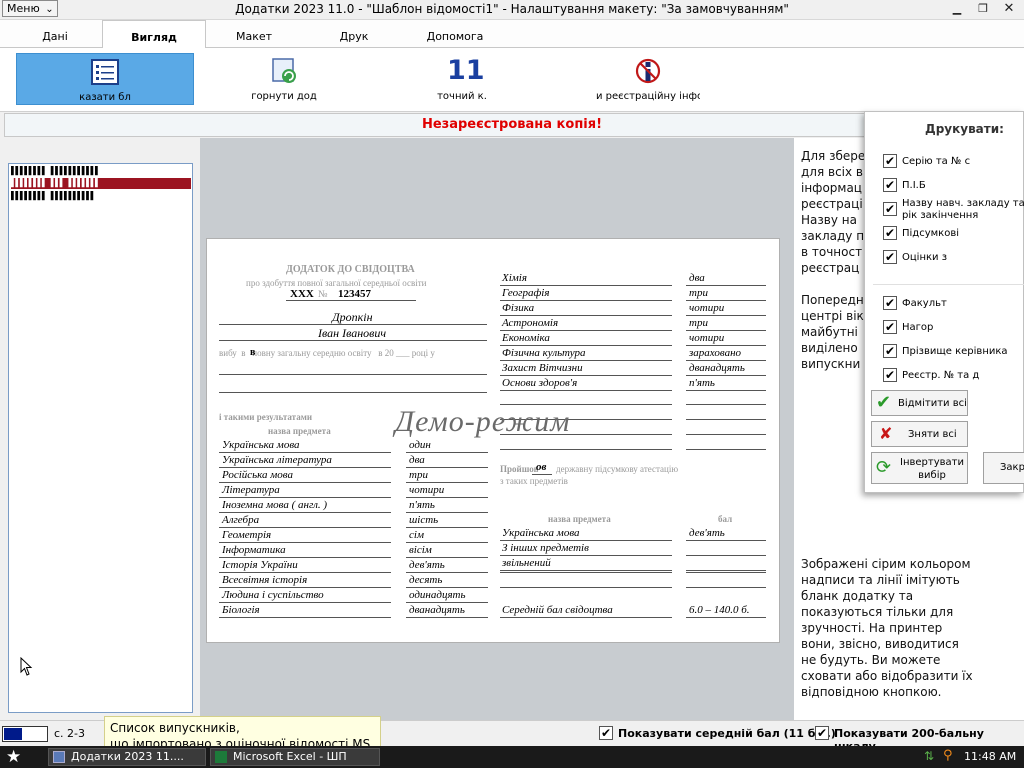  What do you see at coordinates (284, 70) in the screenshot?
I see `page-refresh-icon` at bounding box center [284, 70].